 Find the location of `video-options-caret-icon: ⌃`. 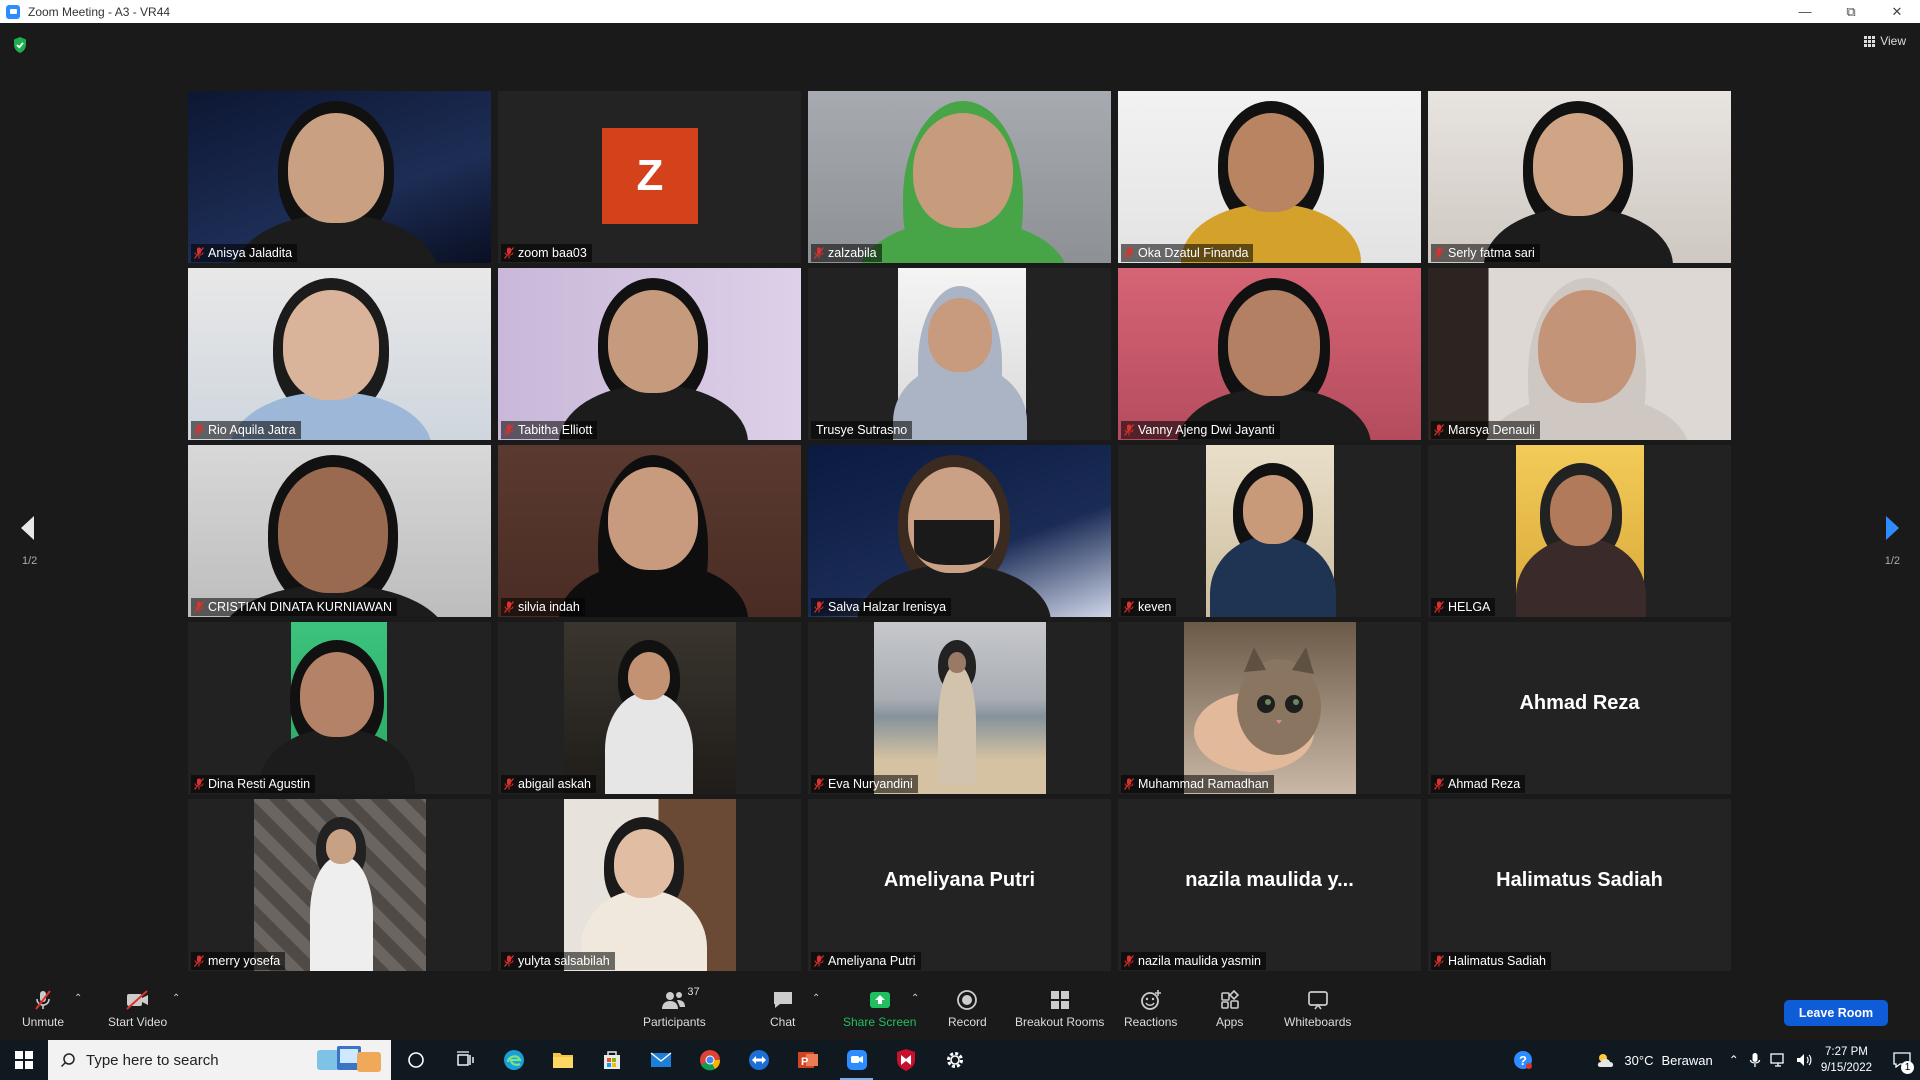

video-options-caret-icon: ⌃ is located at coordinates (176, 998).